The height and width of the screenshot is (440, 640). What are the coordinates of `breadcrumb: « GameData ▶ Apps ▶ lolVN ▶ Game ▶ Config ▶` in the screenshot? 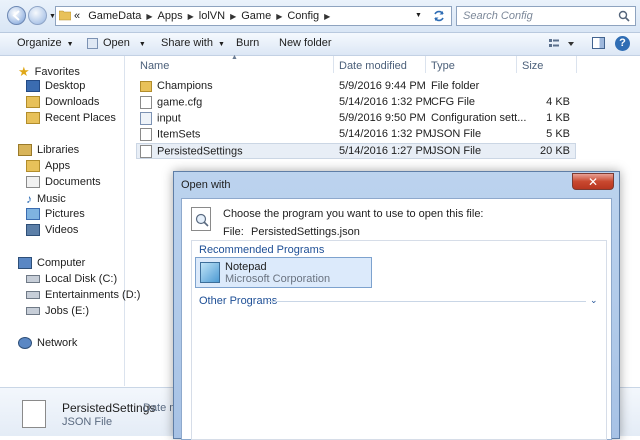 It's located at (204, 16).